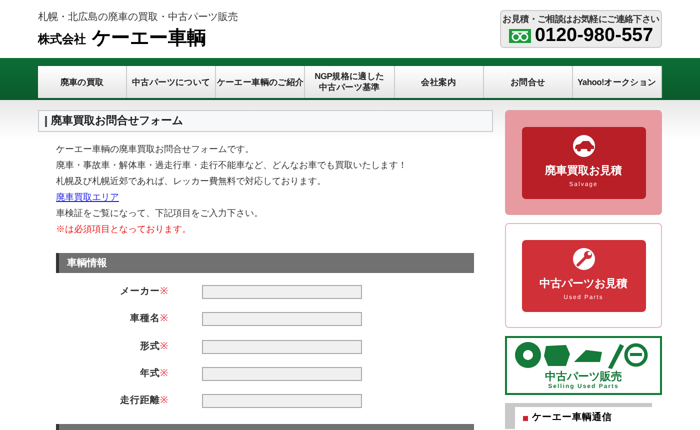  What do you see at coordinates (117, 120) in the screenshot?
I see `form-title: 廃車買取お問合せフォーム` at bounding box center [117, 120].